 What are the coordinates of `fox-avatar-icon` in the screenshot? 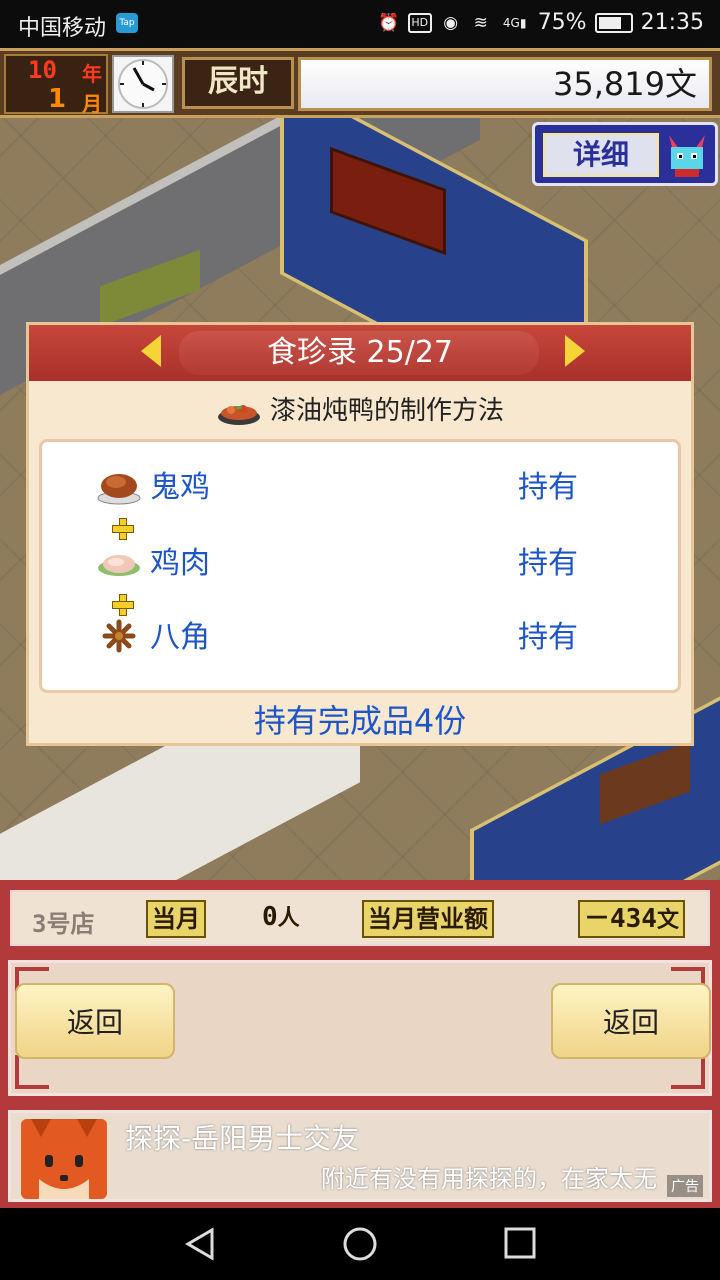 It's located at (64, 1159).